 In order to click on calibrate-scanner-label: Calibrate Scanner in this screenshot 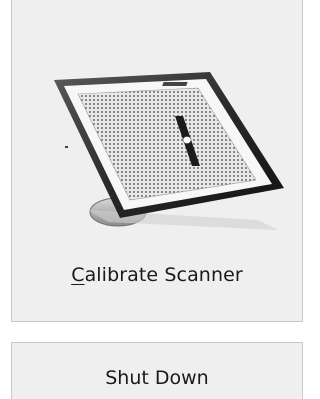, I will do `click(157, 275)`.